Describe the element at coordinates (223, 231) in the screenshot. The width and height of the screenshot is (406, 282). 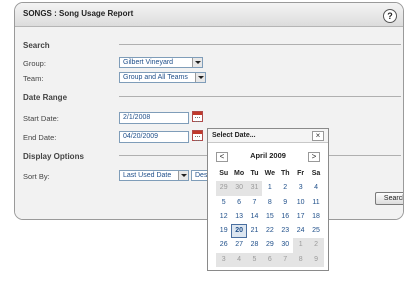
I see `calendar-day: 19` at that location.